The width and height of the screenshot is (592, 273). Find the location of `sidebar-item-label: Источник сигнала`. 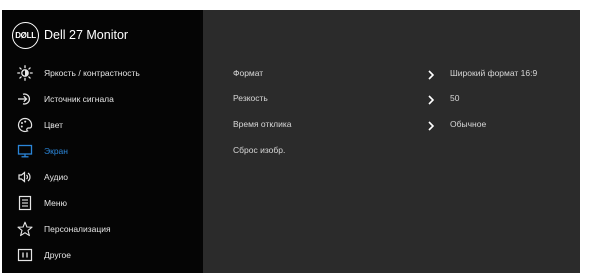

sidebar-item-label: Источник сигнала is located at coordinates (79, 99).